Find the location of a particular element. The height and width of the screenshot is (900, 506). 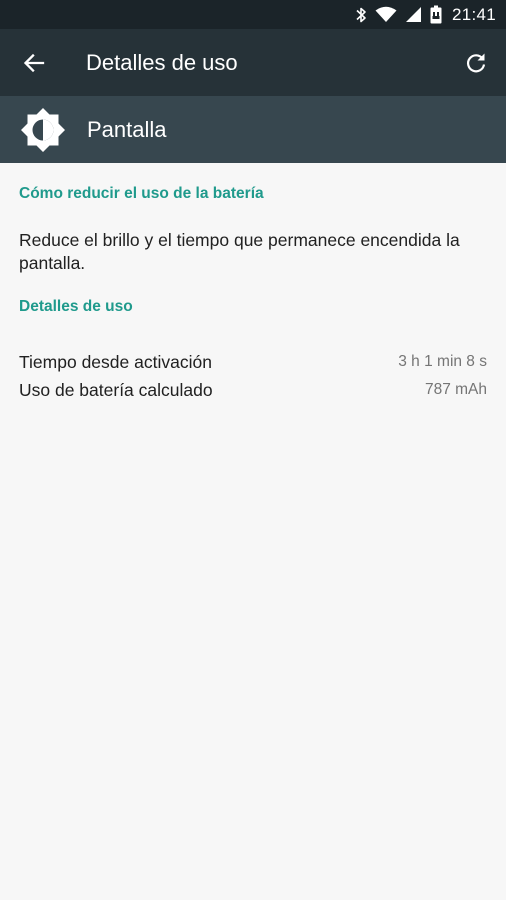

app-bar: Detalles de uso is located at coordinates (253, 62).